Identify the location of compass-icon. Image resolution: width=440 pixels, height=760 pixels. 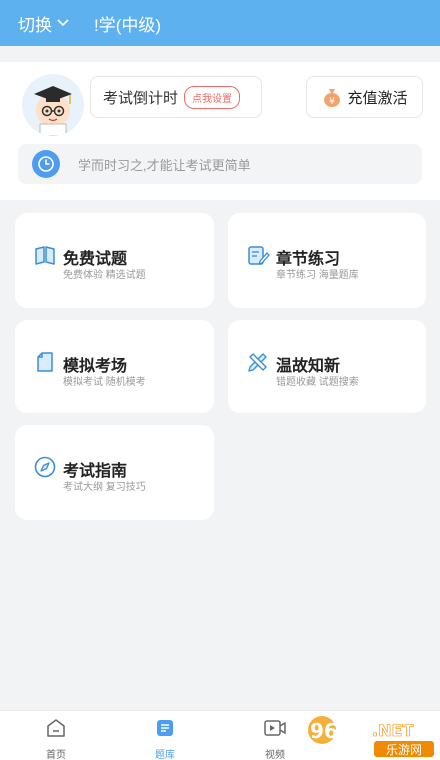
(45, 467).